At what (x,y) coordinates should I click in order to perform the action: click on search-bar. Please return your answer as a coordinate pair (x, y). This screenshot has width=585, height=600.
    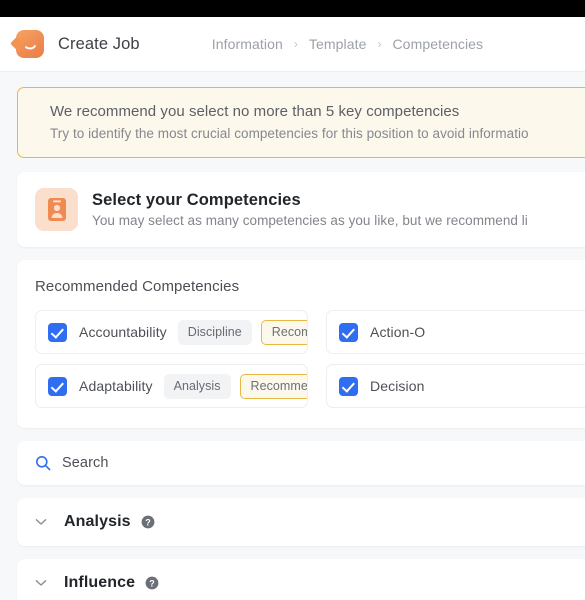
    Looking at the image, I should click on (301, 463).